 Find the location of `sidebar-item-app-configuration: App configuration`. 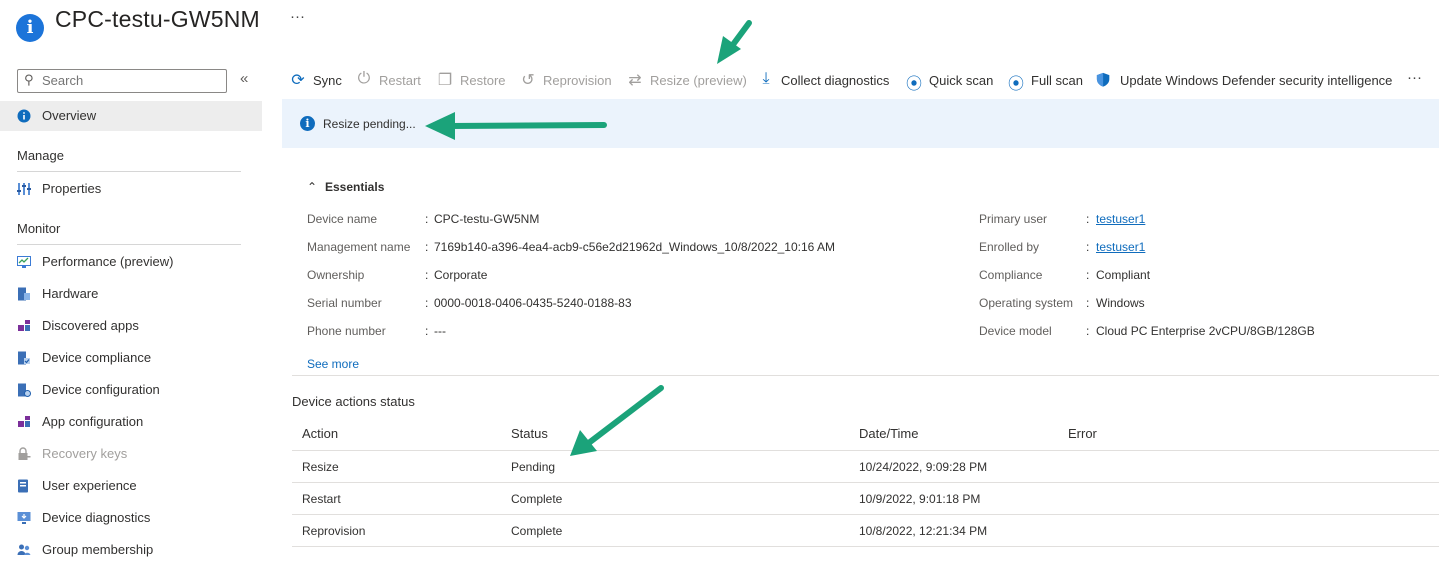

sidebar-item-app-configuration: App configuration is located at coordinates (131, 422).